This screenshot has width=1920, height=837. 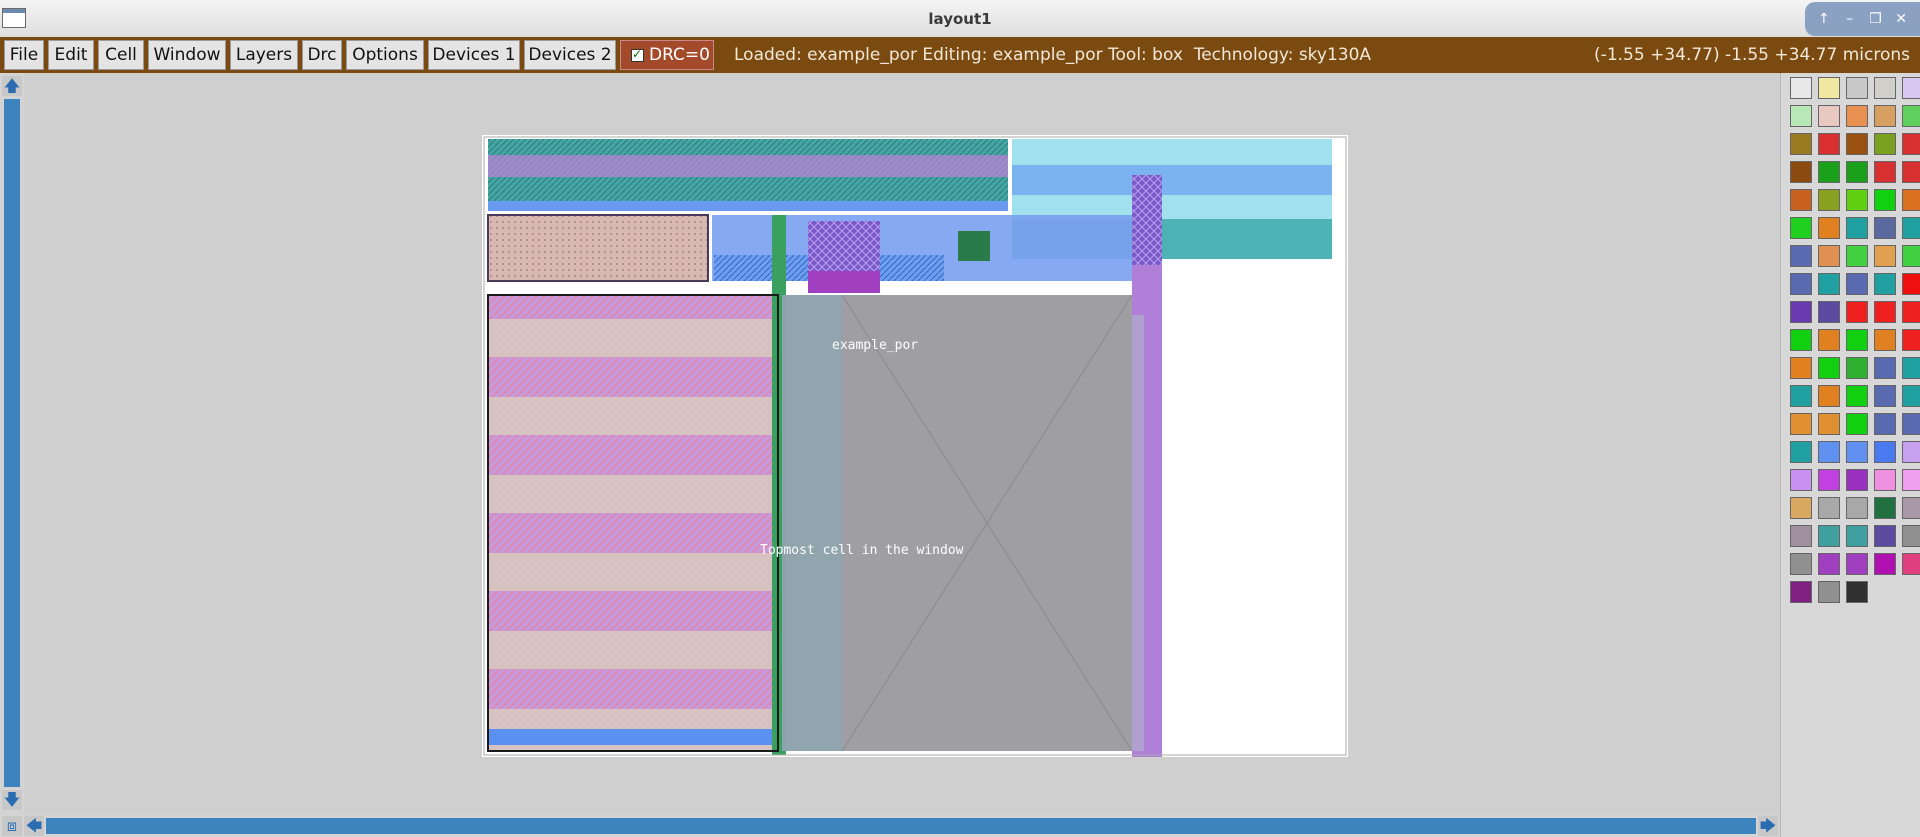 What do you see at coordinates (24, 55) in the screenshot?
I see `menu-file: File` at bounding box center [24, 55].